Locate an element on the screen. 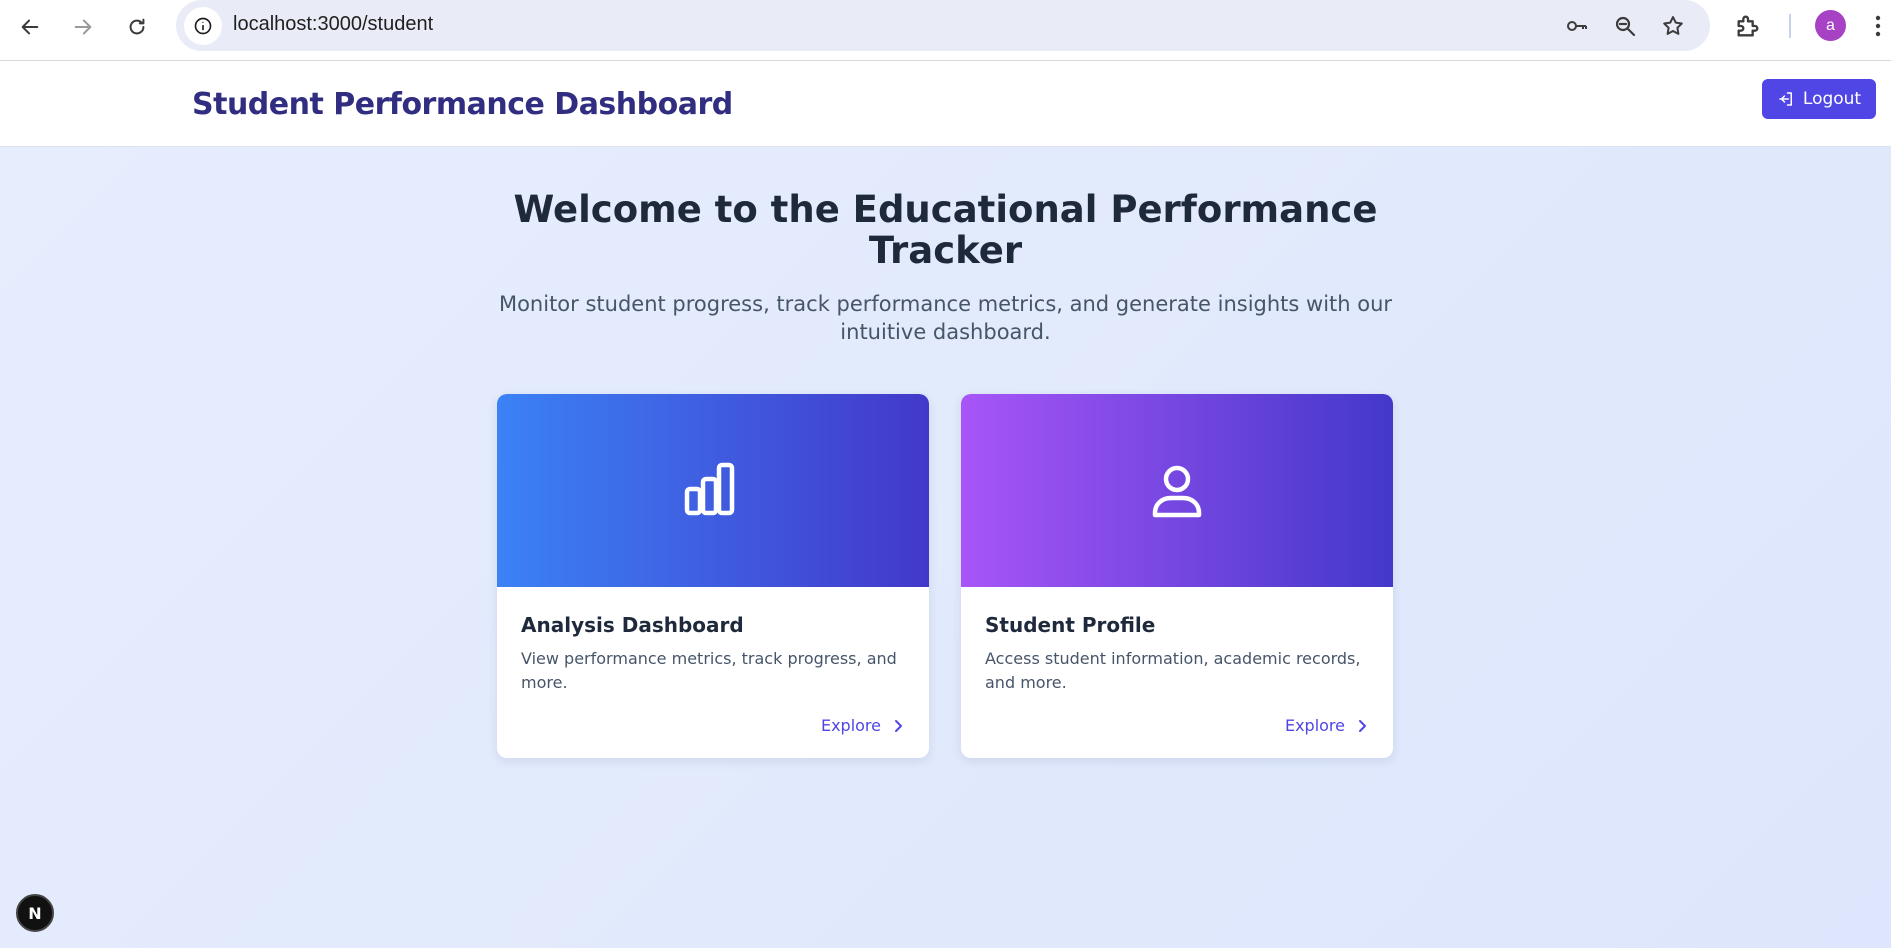 The width and height of the screenshot is (1891, 948). logout-button: Logout is located at coordinates (1819, 99).